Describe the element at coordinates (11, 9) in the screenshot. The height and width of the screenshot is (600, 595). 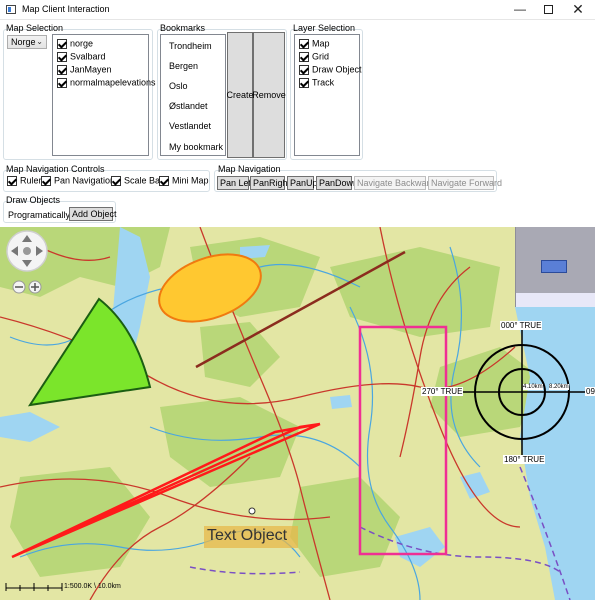
I see `app-icon` at that location.